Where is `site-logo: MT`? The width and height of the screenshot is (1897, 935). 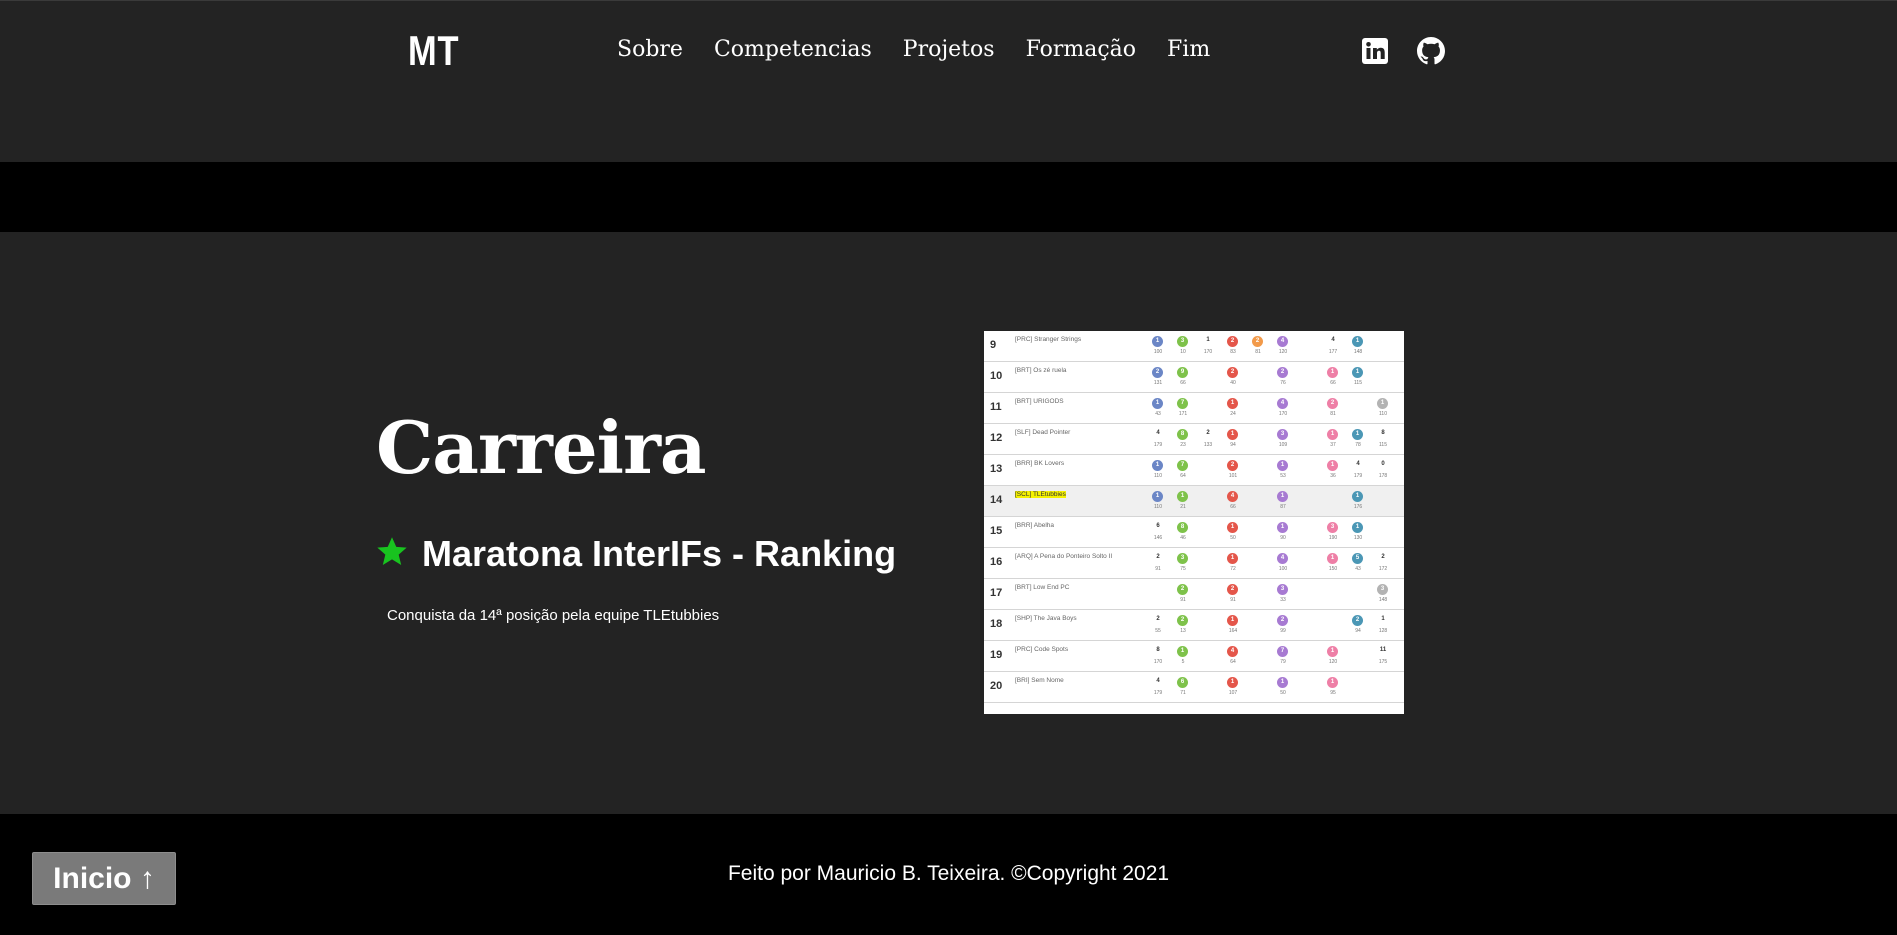
site-logo: MT is located at coordinates (433, 51).